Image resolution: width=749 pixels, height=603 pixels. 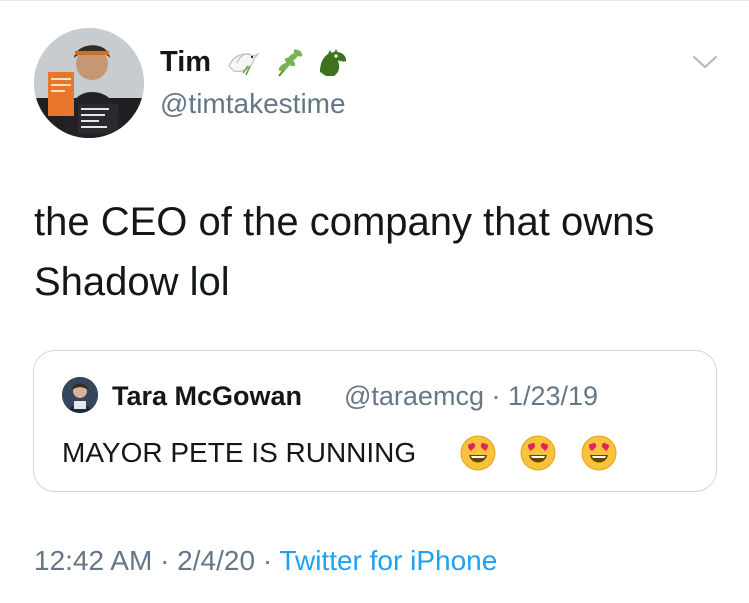 What do you see at coordinates (289, 63) in the screenshot?
I see `herb-emoji-icon` at bounding box center [289, 63].